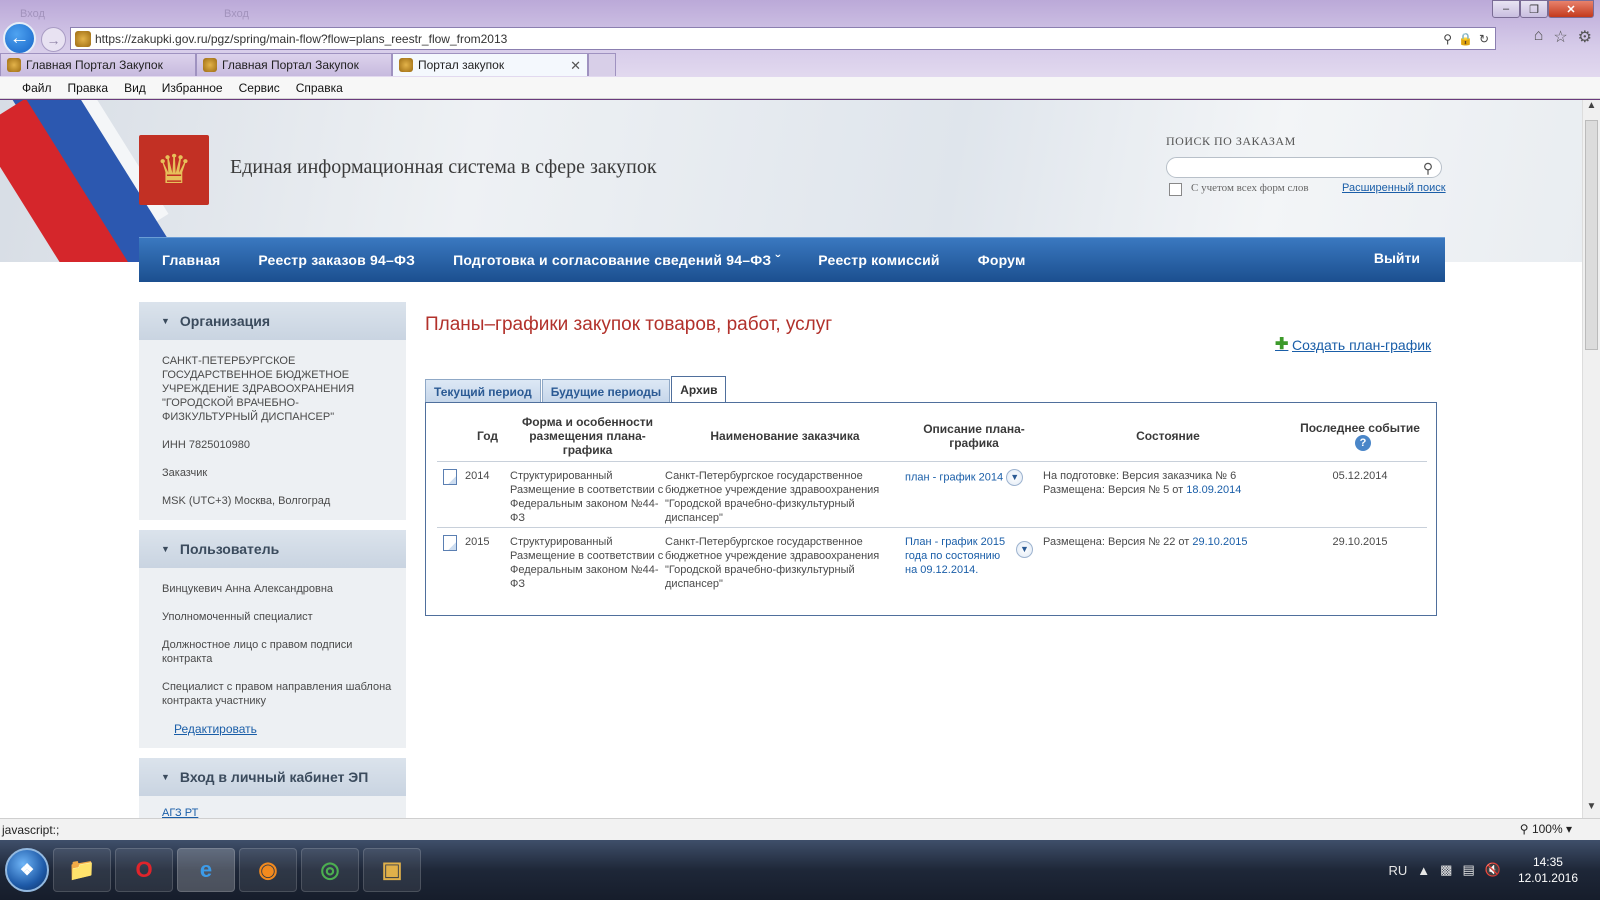  Describe the element at coordinates (272, 549) in the screenshot. I see `user-header: ▼ Пользователь` at that location.